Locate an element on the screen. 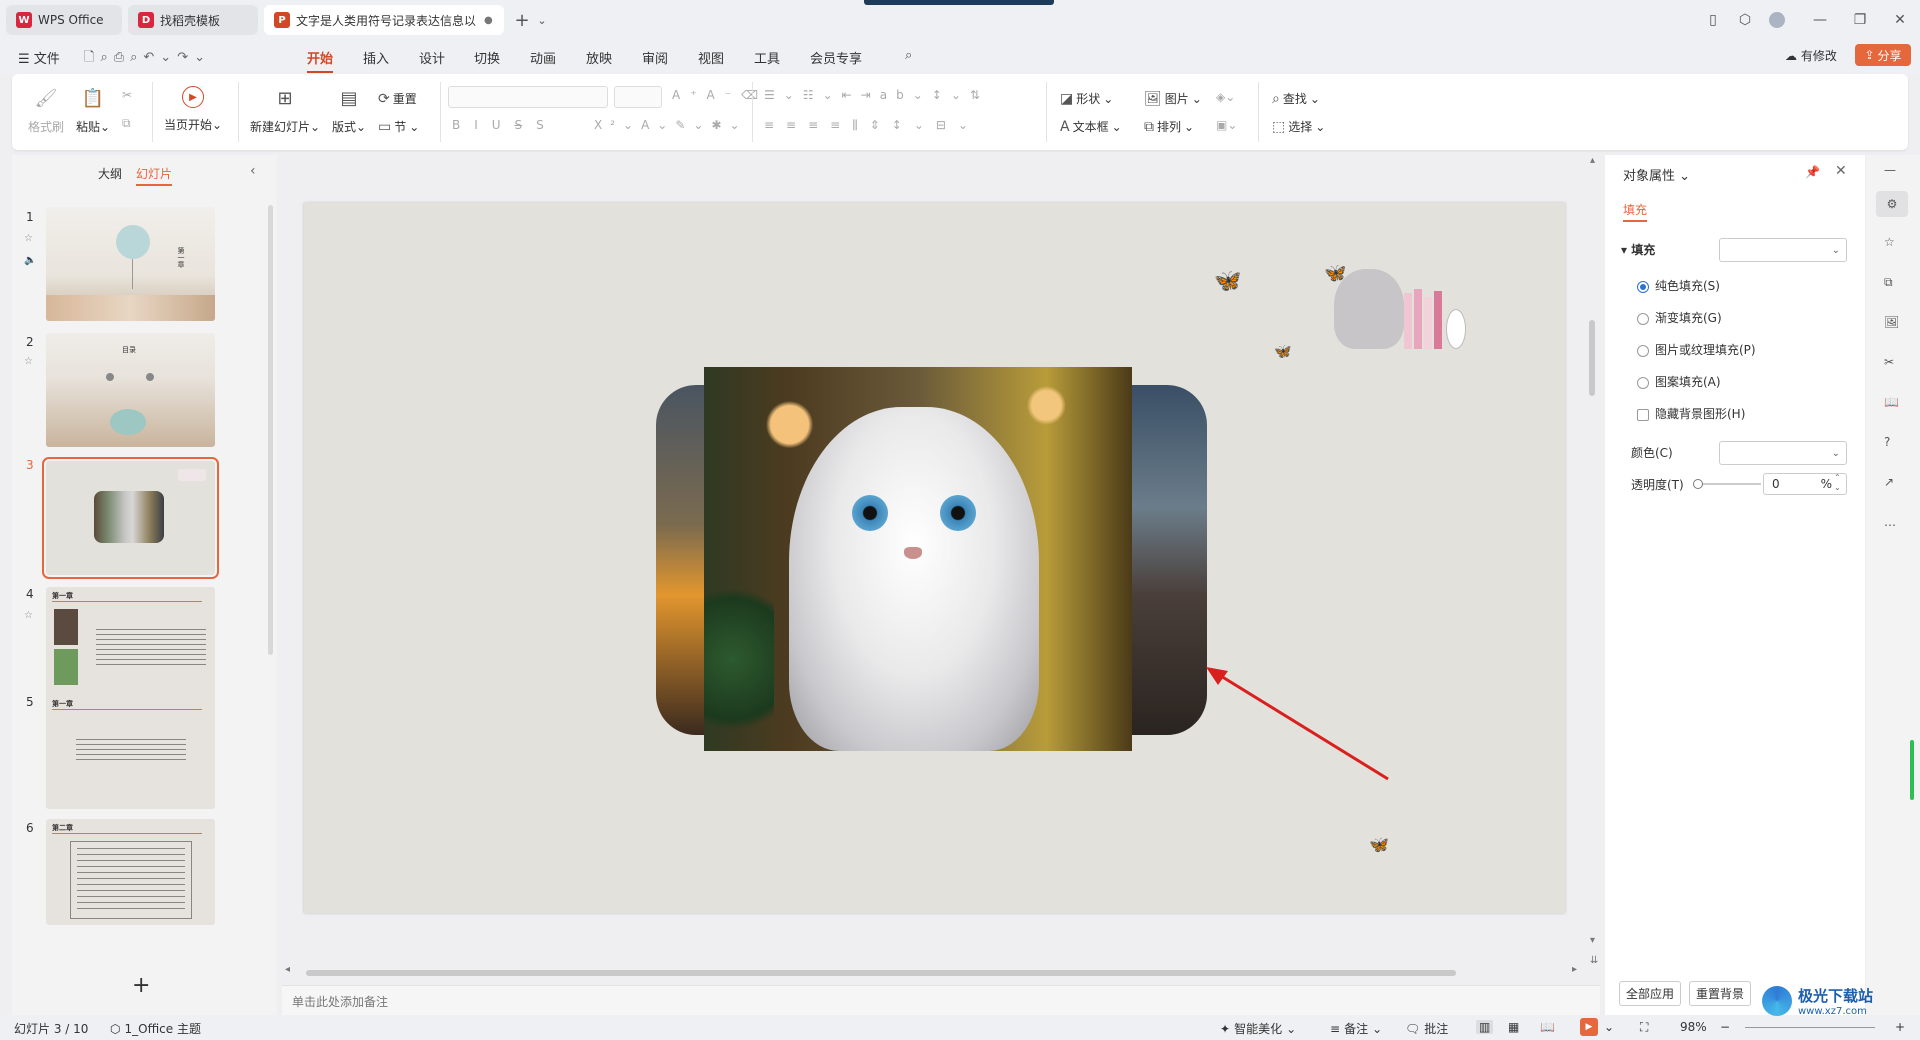 The image size is (1920, 1040). properties-icon: ⚙ is located at coordinates (1892, 204).